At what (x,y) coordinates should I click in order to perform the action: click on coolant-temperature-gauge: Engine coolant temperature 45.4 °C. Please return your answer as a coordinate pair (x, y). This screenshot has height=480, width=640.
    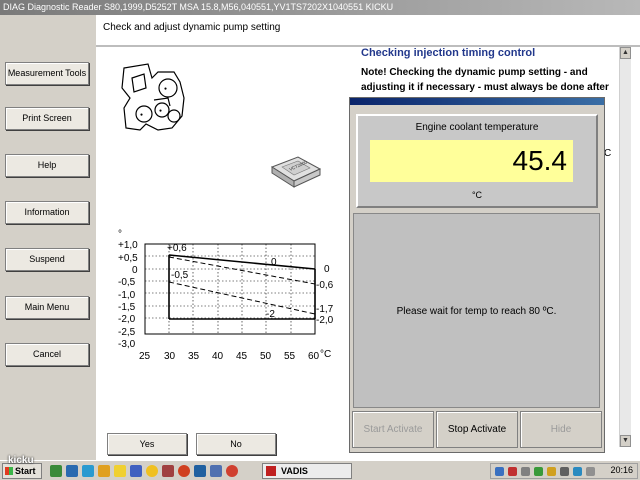
    Looking at the image, I should click on (477, 161).